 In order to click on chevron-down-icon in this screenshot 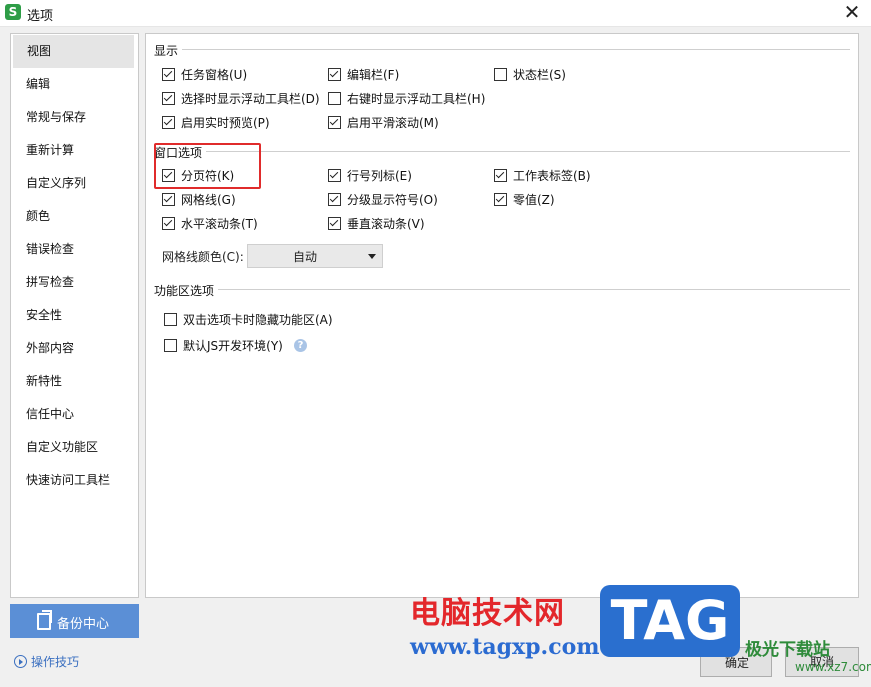, I will do `click(372, 256)`.